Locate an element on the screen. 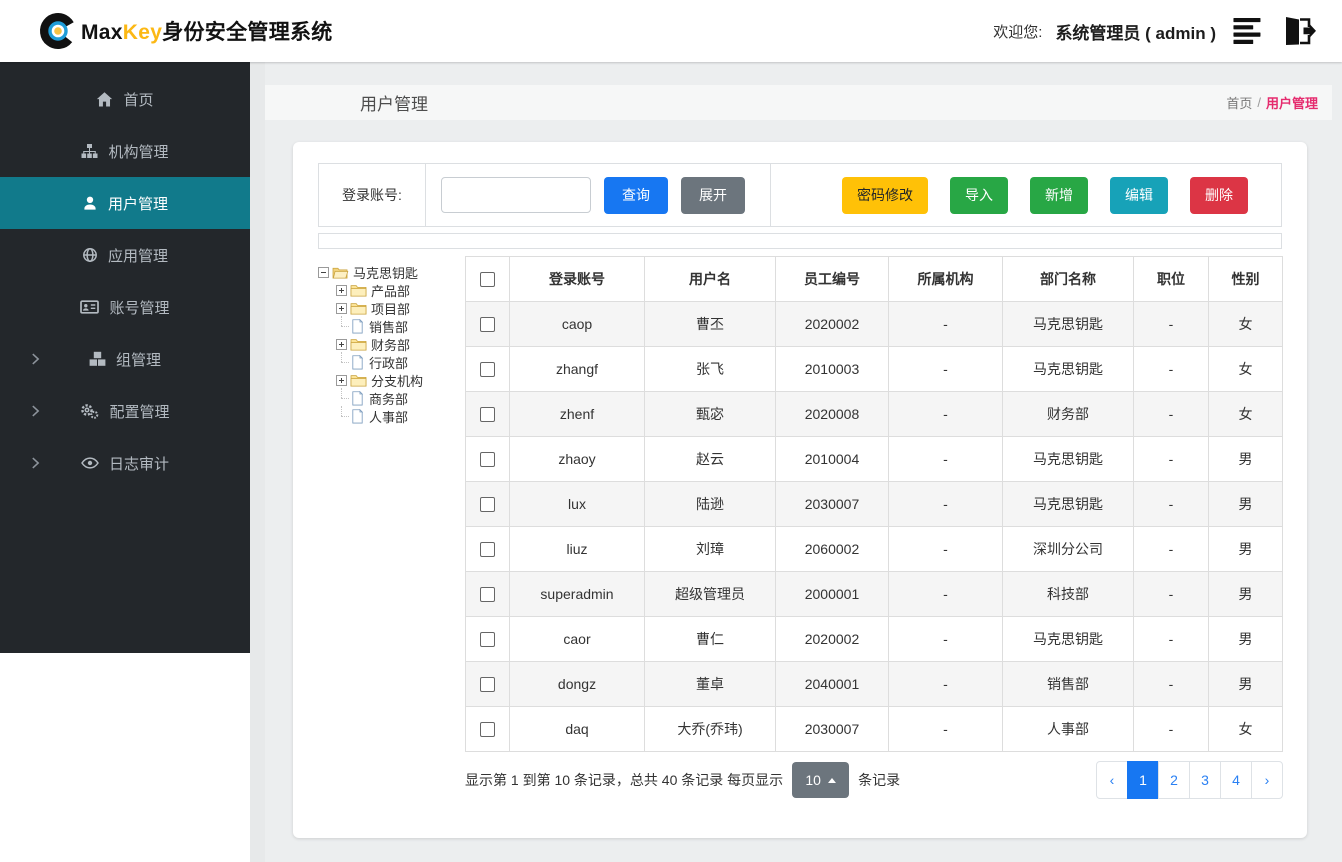 Image resolution: width=1342 pixels, height=862 pixels. page-button-4: 4 is located at coordinates (1236, 780).